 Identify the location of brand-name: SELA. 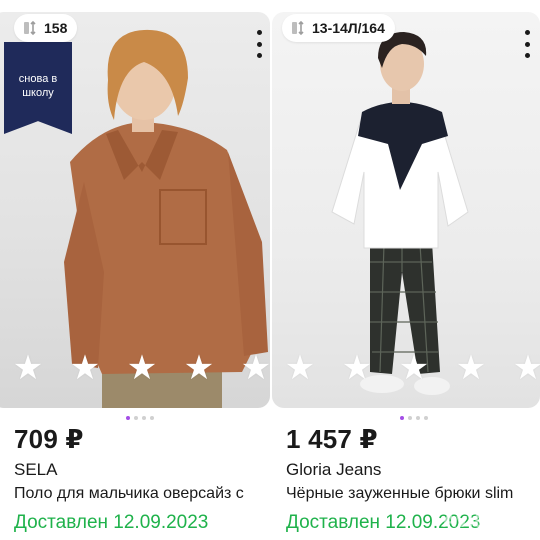
(36, 469).